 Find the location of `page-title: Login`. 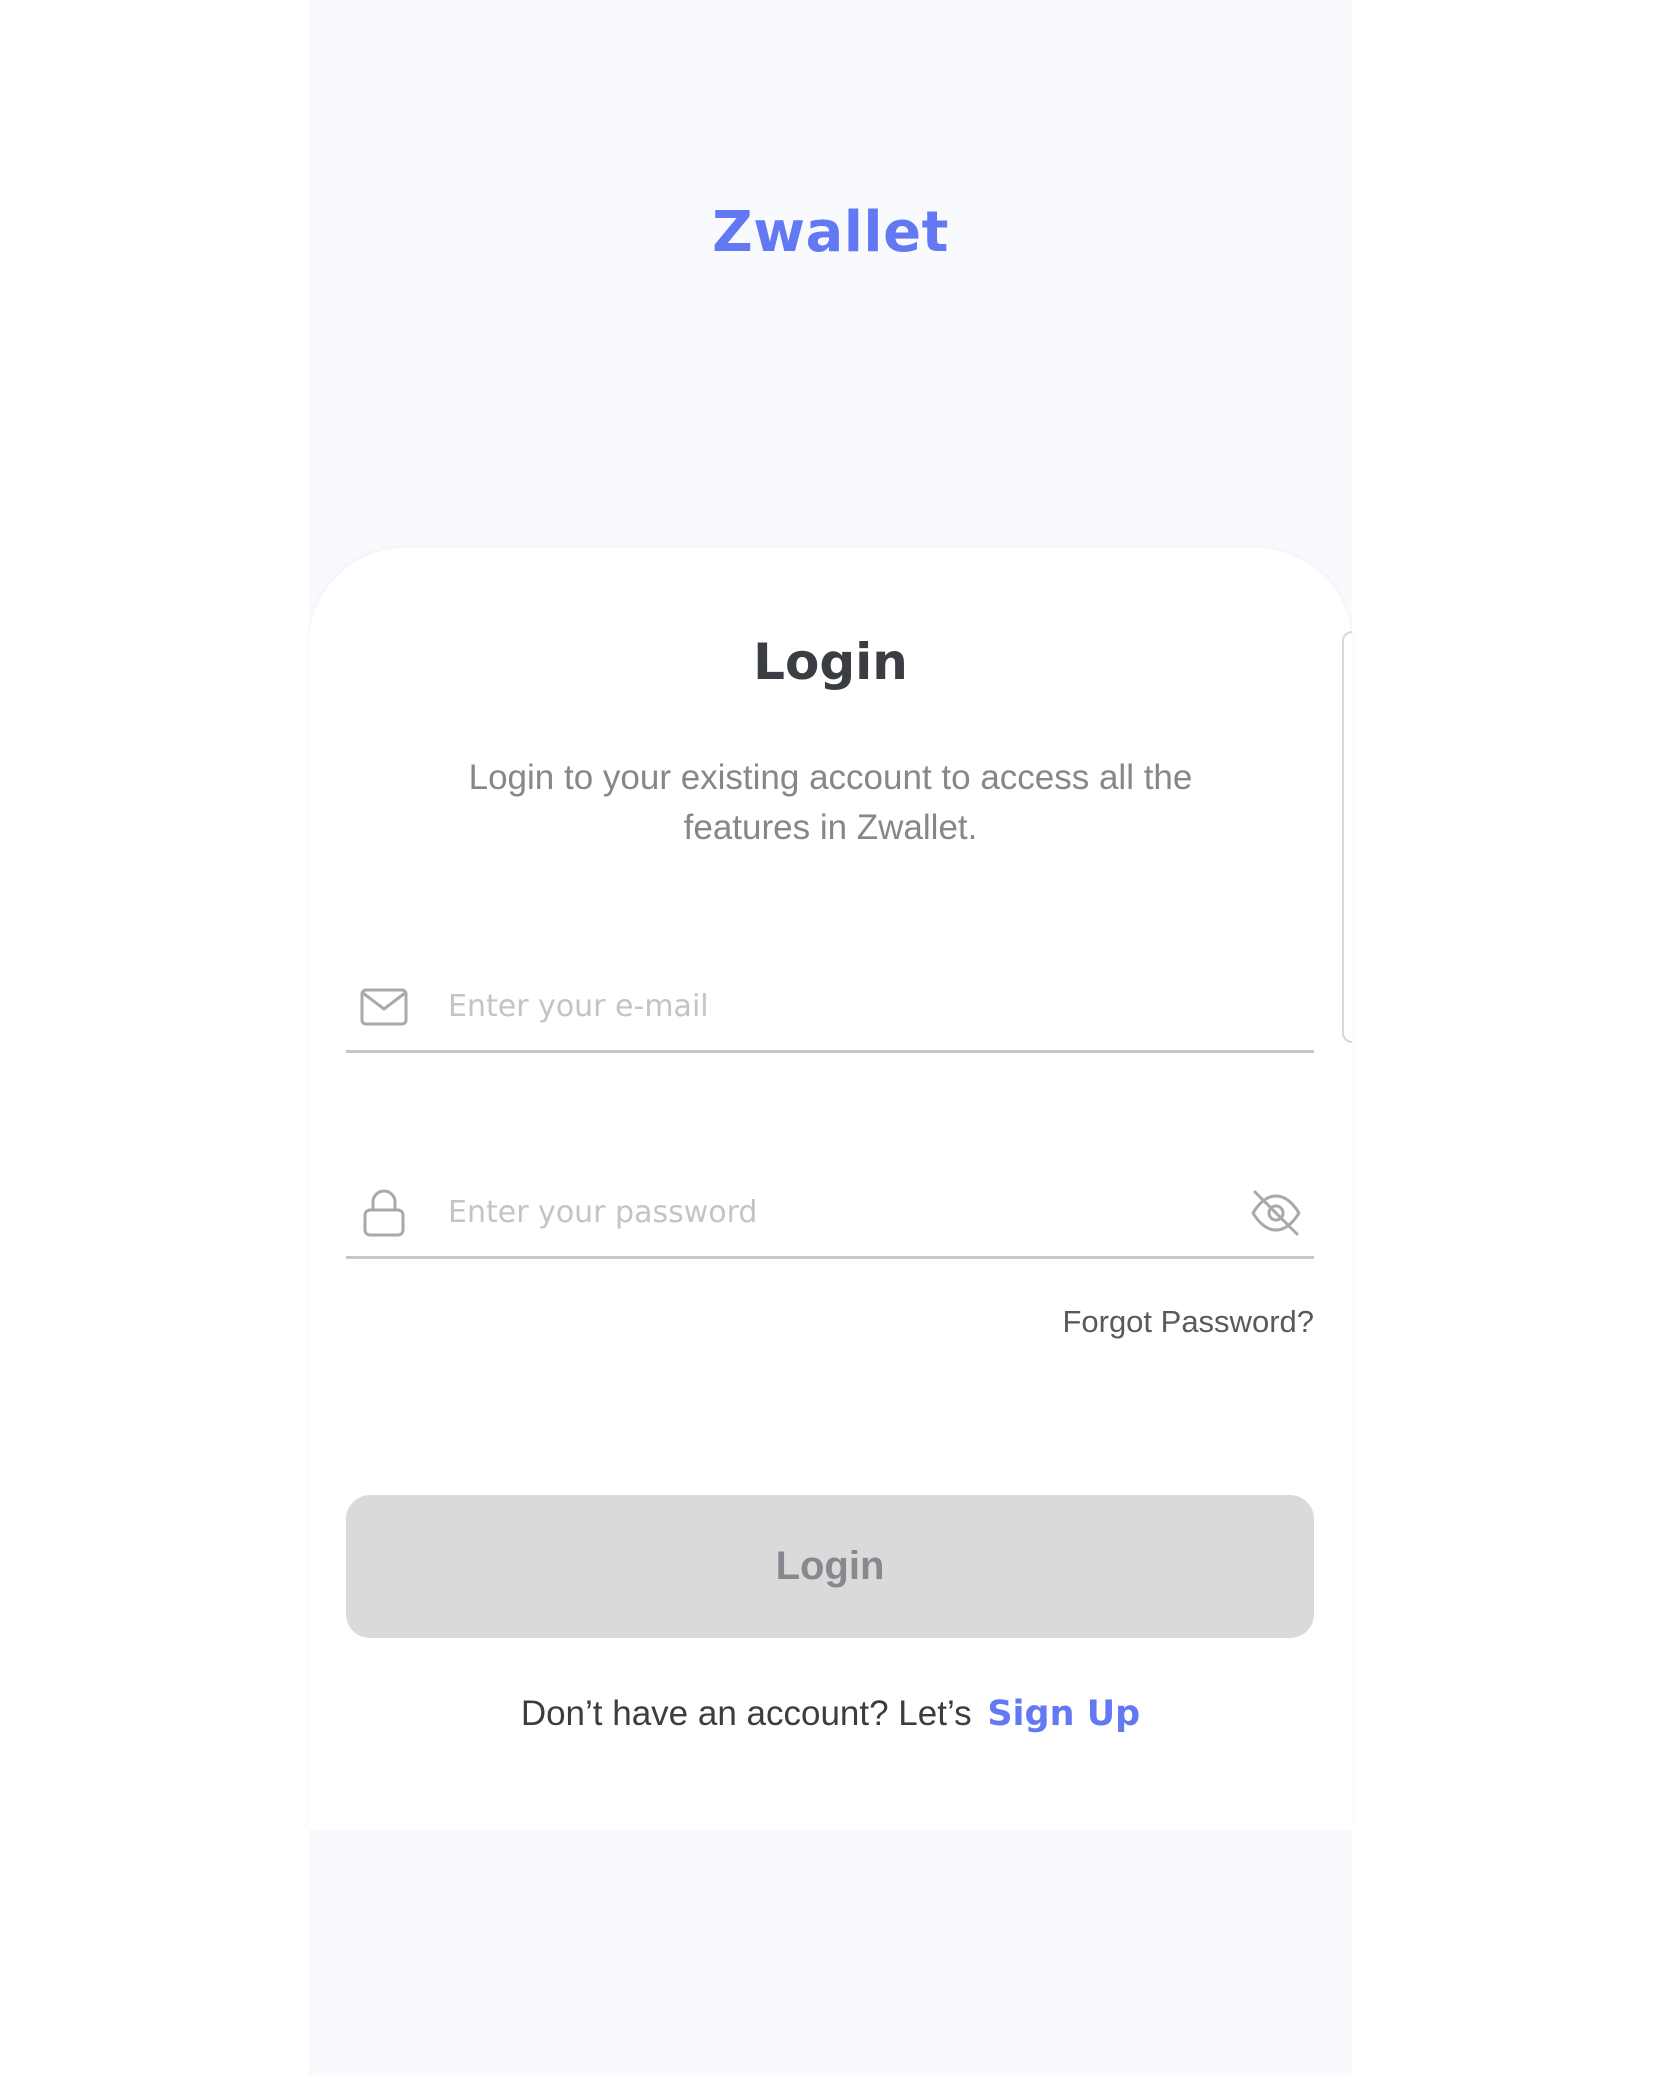

page-title: Login is located at coordinates (830, 662).